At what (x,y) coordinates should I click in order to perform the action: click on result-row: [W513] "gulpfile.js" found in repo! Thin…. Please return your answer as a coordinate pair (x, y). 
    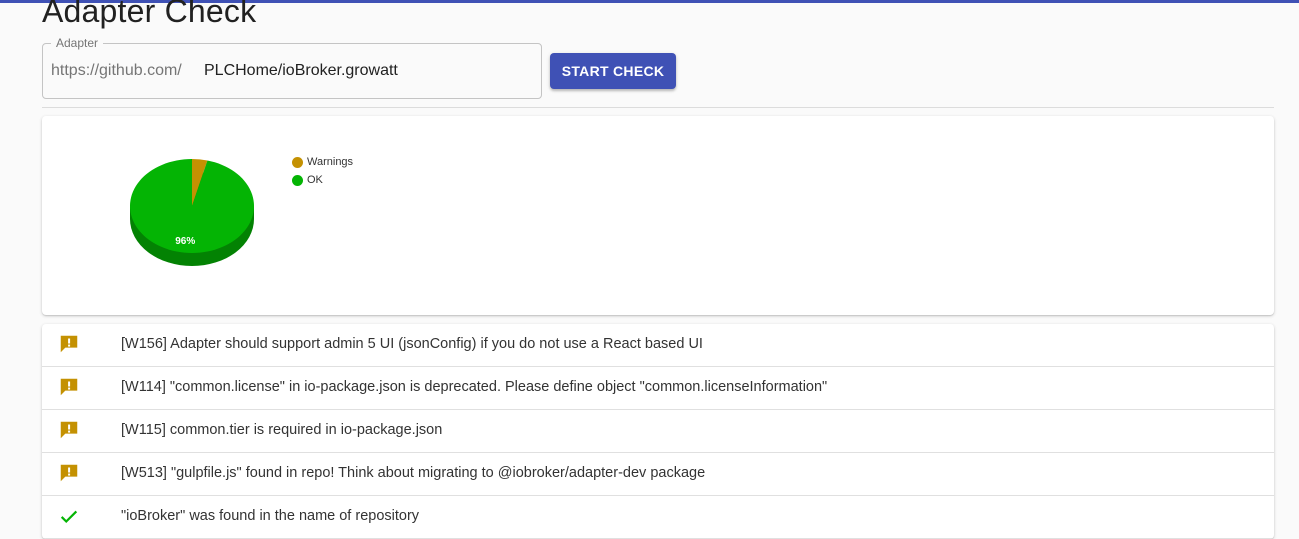
    Looking at the image, I should click on (658, 474).